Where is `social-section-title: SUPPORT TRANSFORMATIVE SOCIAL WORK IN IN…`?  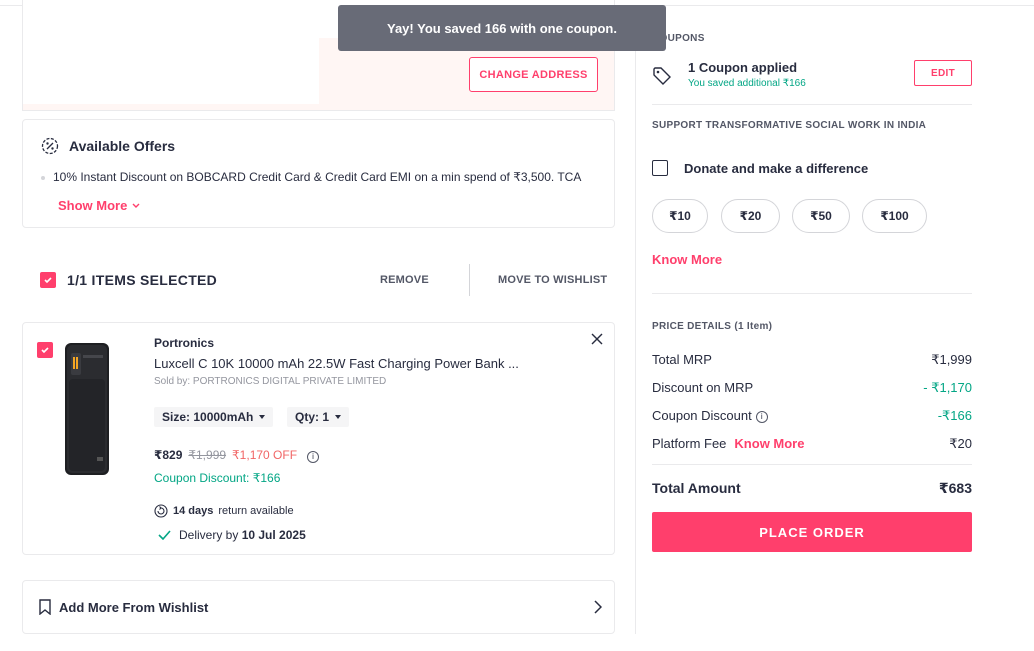 social-section-title: SUPPORT TRANSFORMATIVE SOCIAL WORK IN IN… is located at coordinates (789, 125).